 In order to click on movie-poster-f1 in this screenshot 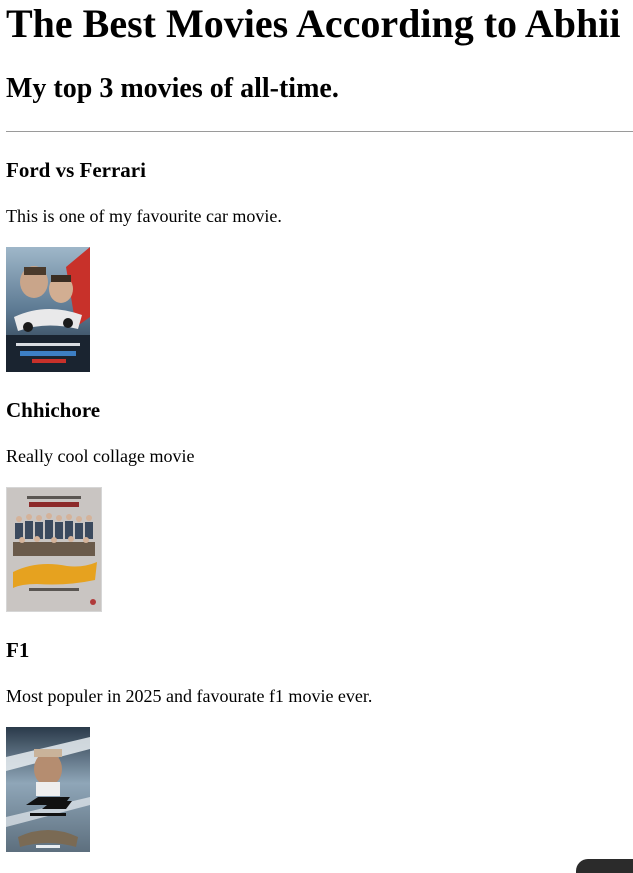, I will do `click(48, 789)`.